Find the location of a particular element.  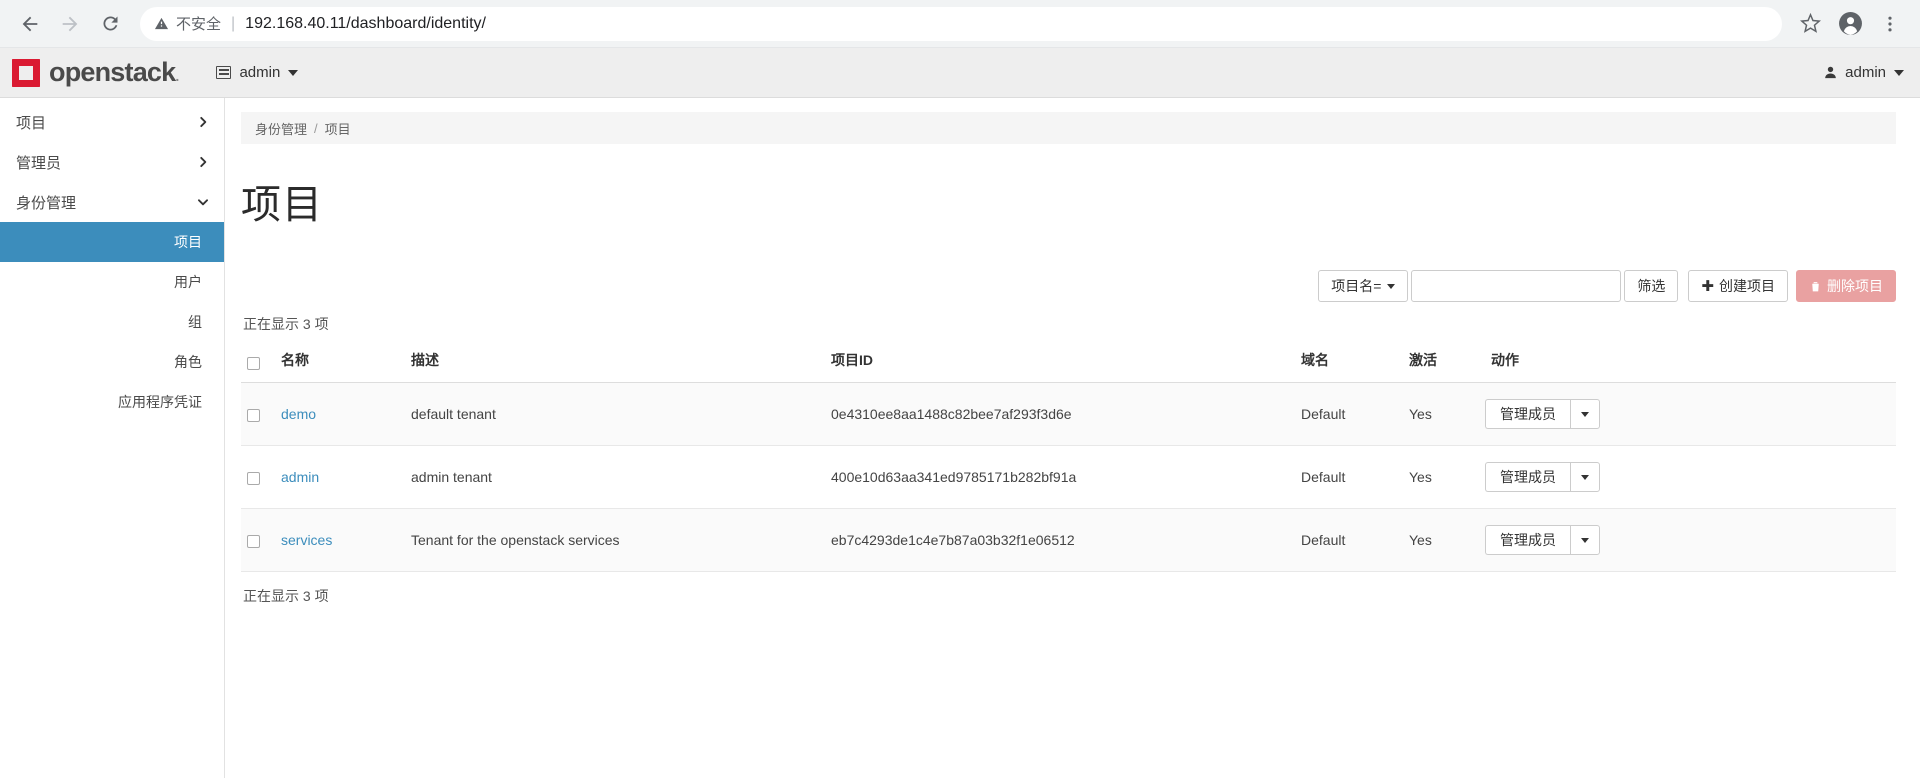

row-name-cell: admin is located at coordinates (340, 477).